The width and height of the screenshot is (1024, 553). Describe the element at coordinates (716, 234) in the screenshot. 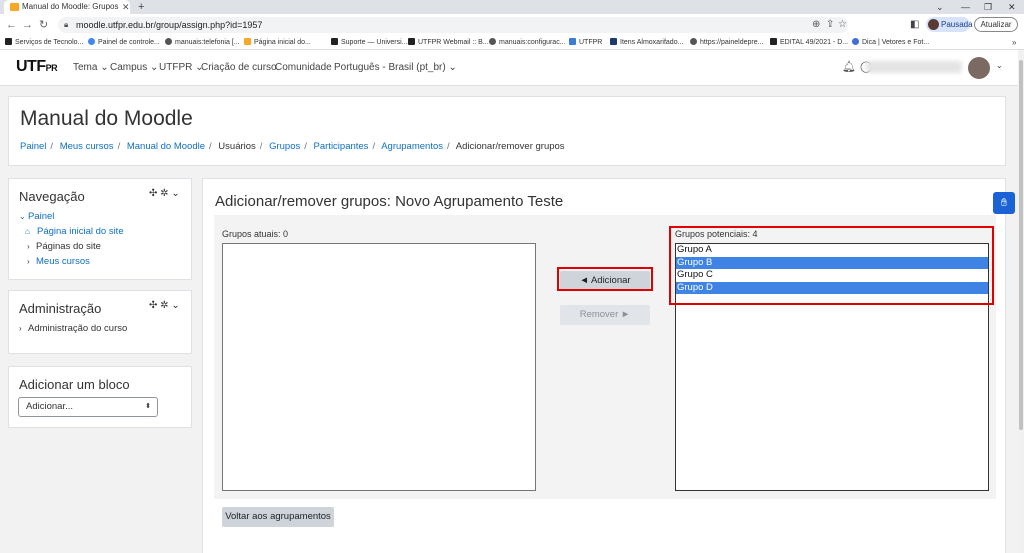

I see `potential-groups-label: Grupos potenciais: 4` at that location.